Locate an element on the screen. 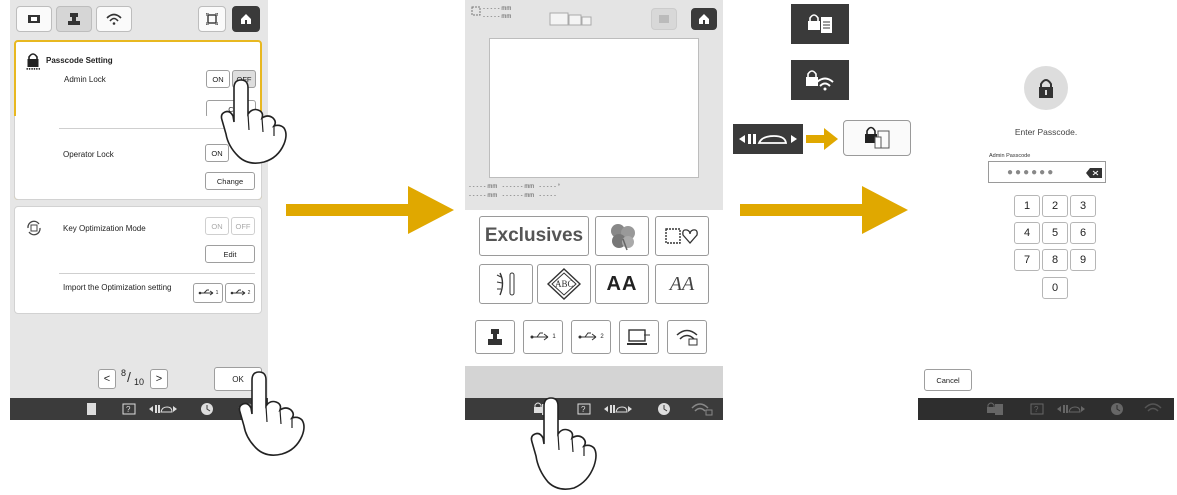  computer-tile is located at coordinates (639, 337).